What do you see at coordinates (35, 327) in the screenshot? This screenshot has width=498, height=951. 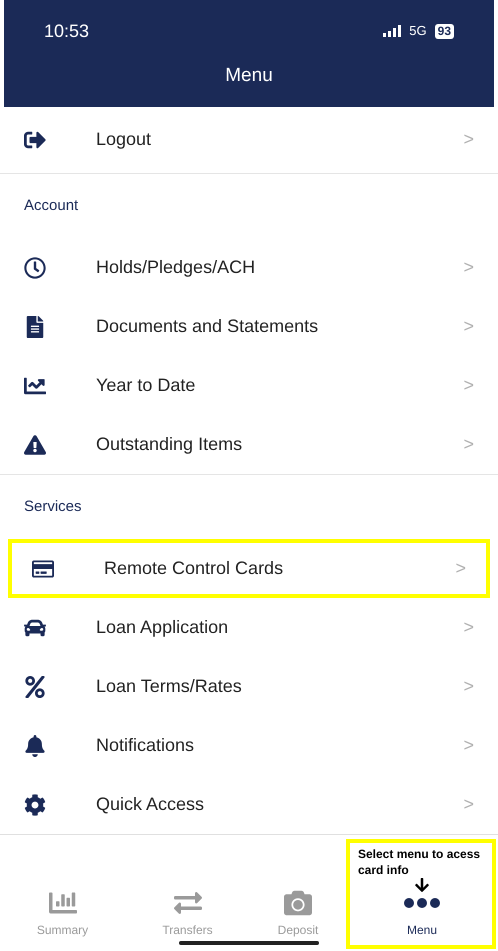 I see `document-icon` at bounding box center [35, 327].